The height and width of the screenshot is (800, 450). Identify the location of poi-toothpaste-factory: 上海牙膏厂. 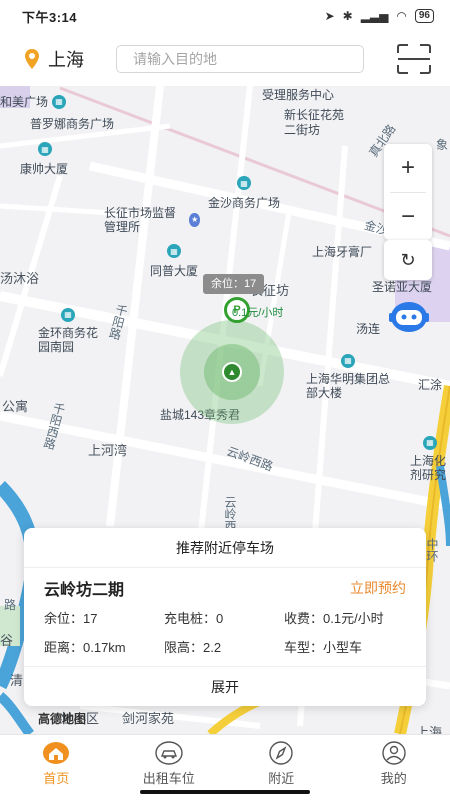
(342, 251).